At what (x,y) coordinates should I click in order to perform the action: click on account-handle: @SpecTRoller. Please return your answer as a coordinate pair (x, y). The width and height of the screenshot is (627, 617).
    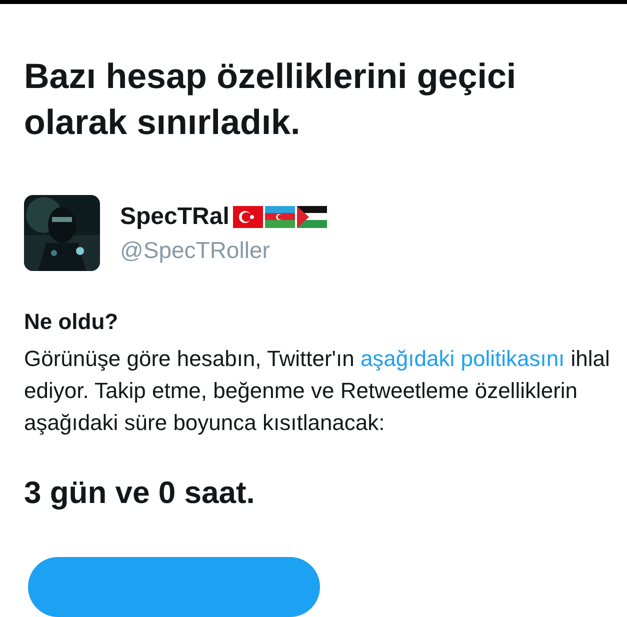
    Looking at the image, I should click on (195, 250).